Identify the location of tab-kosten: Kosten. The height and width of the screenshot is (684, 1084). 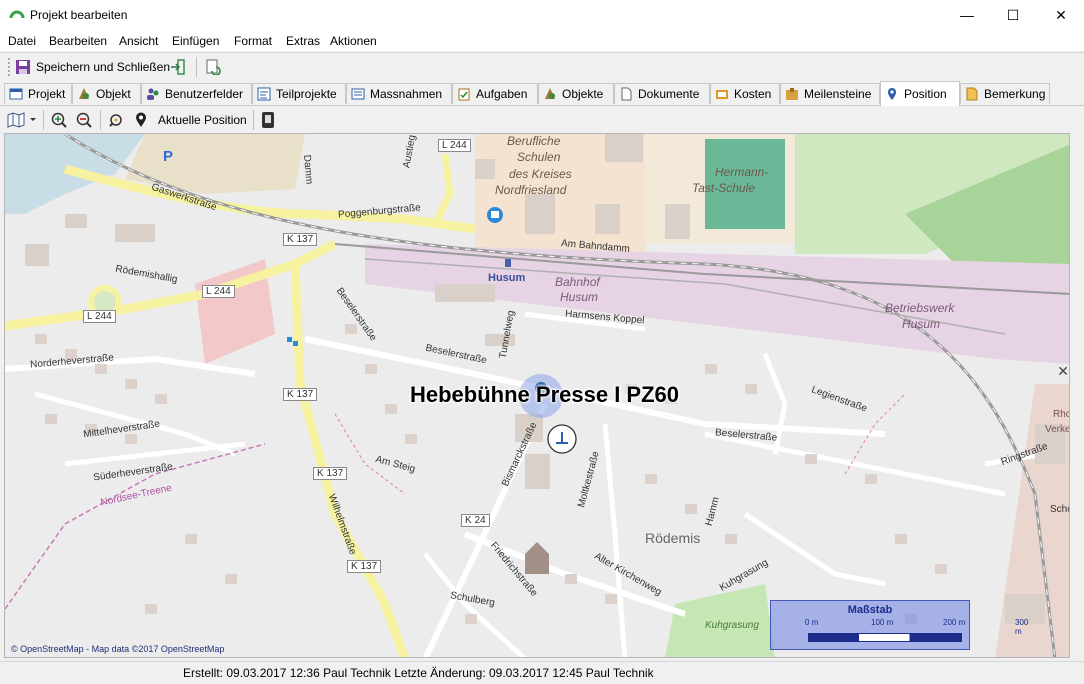
(745, 93).